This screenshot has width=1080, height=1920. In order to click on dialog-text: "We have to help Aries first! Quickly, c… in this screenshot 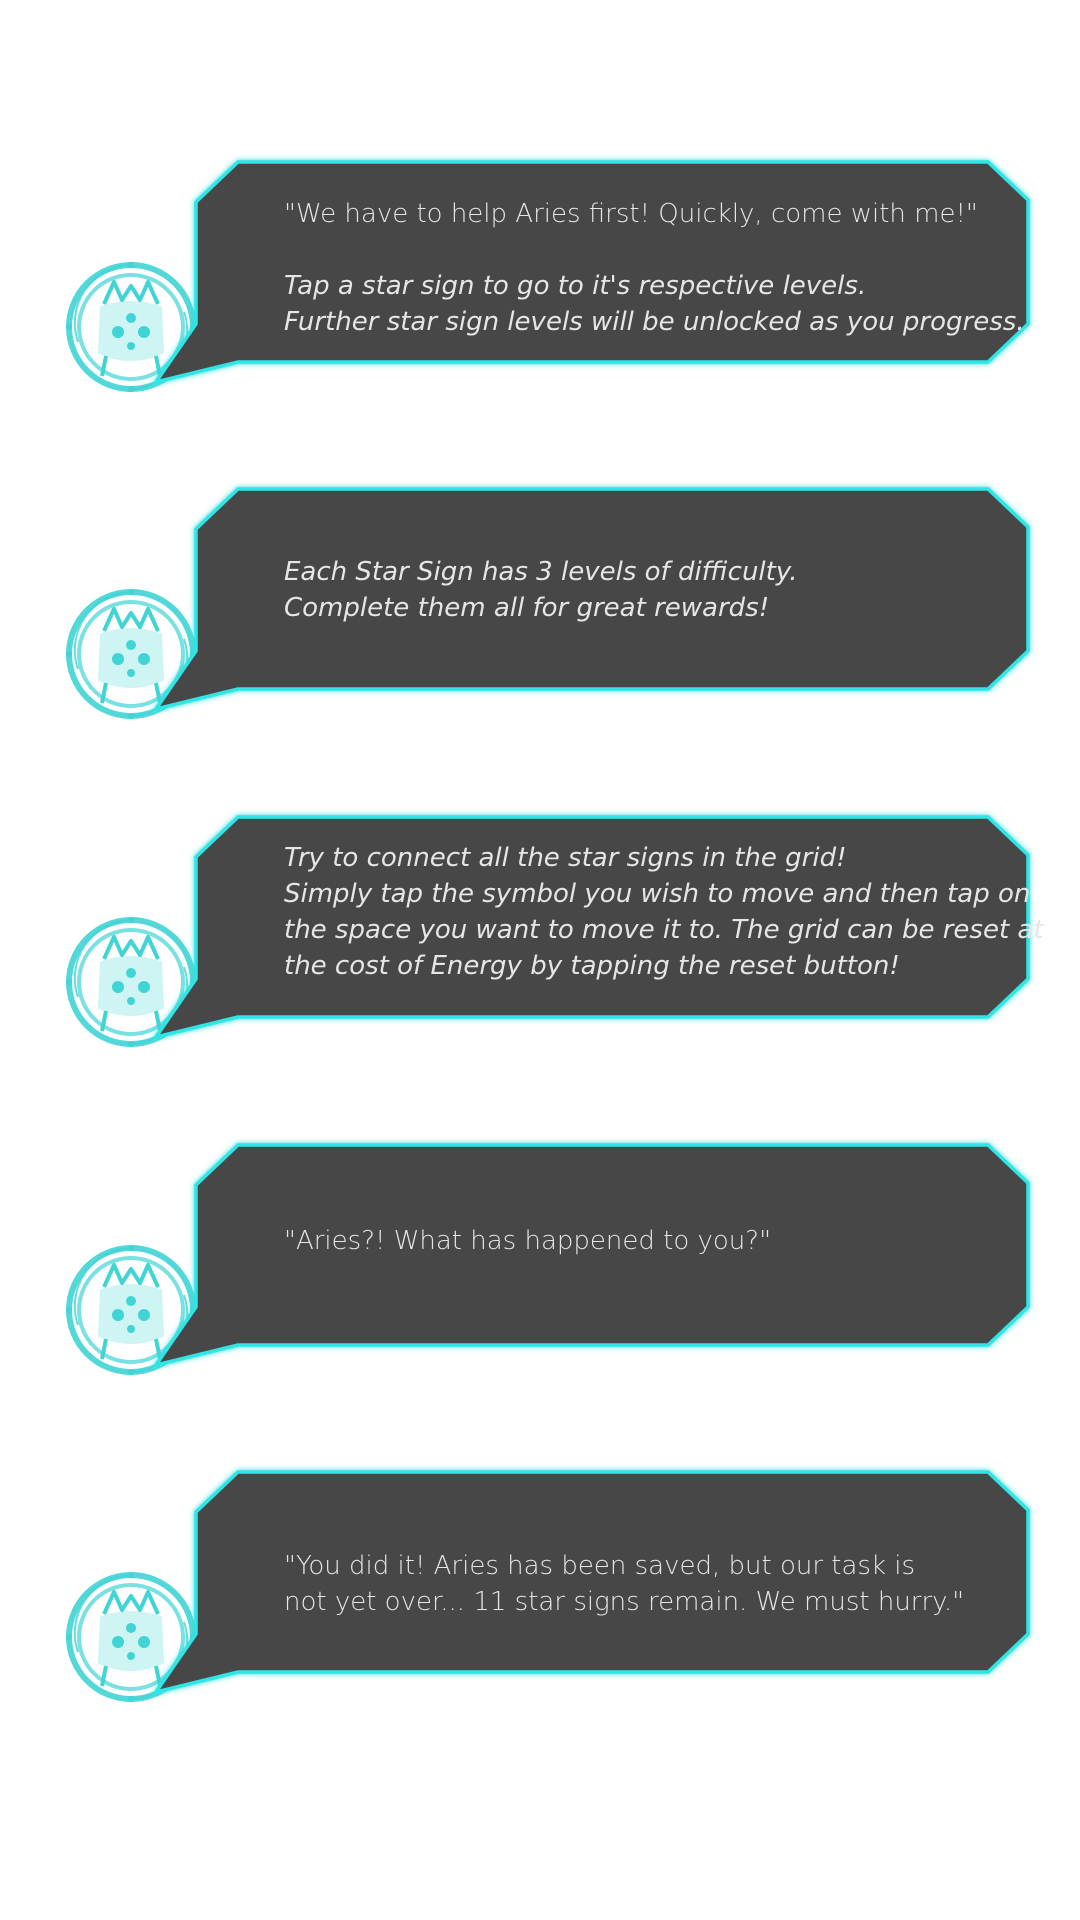, I will do `click(654, 280)`.